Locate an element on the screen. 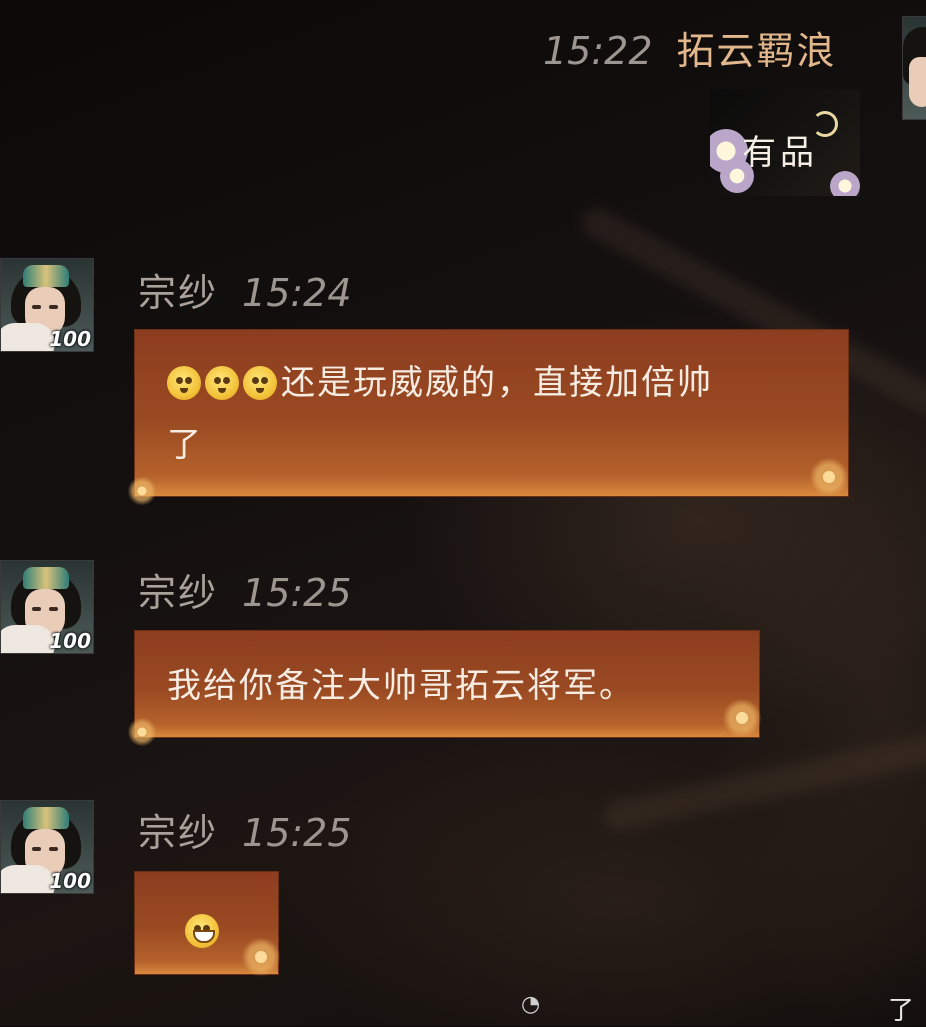 The width and height of the screenshot is (926, 1027). message-bubble: 我给你备注大帅哥拓云将军。 is located at coordinates (445, 689).